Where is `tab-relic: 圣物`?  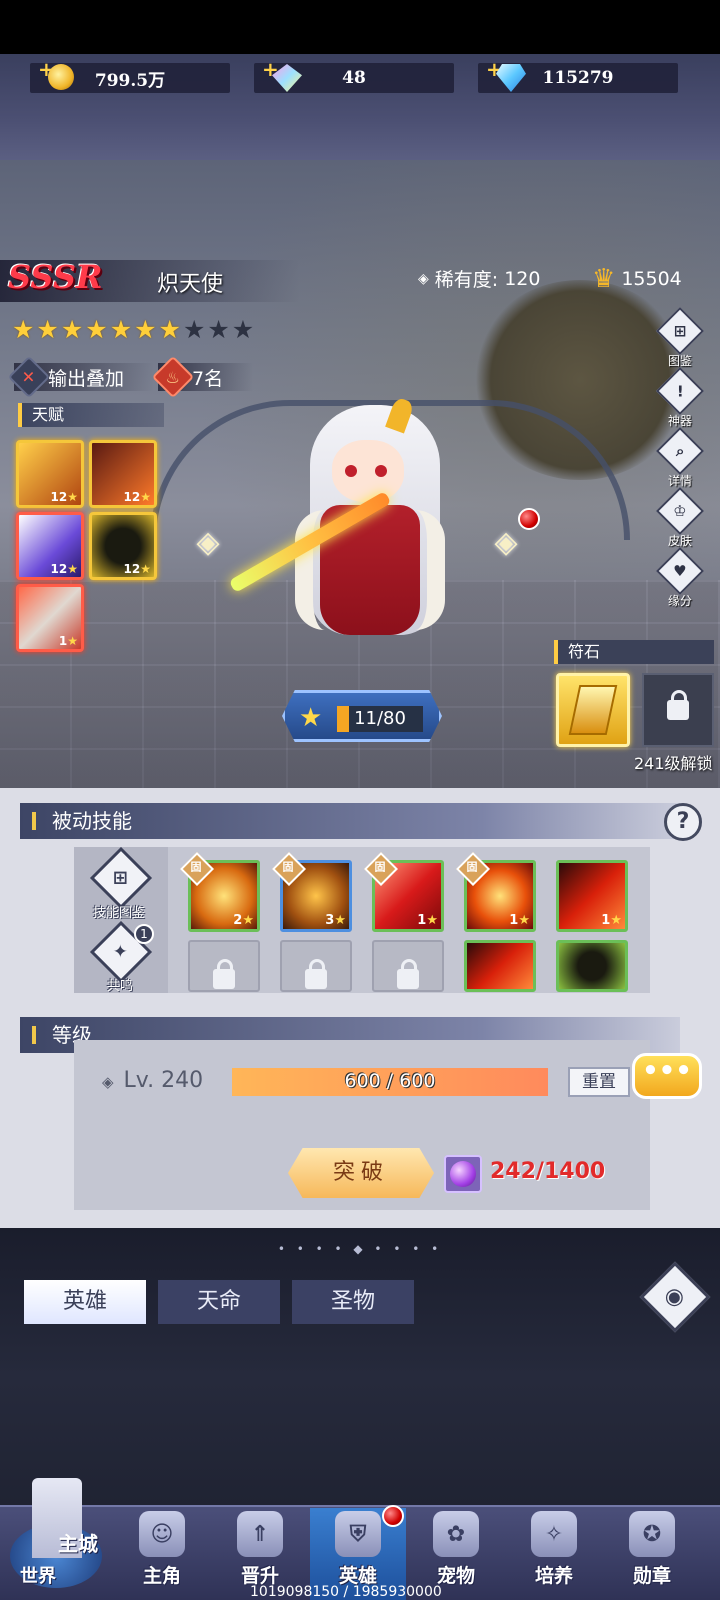 tab-relic: 圣物 is located at coordinates (353, 1302).